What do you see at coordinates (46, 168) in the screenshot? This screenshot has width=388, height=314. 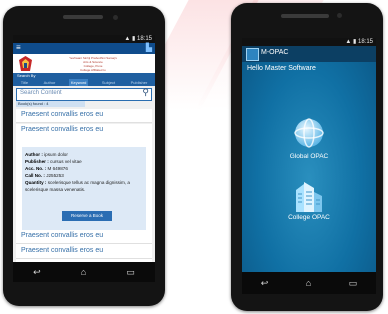 I see `acc-no-row: Acc. No. : M 649876` at bounding box center [46, 168].